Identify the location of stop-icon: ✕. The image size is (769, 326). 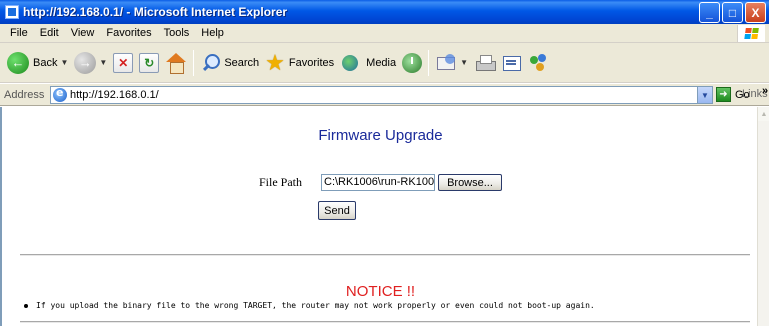
(123, 62).